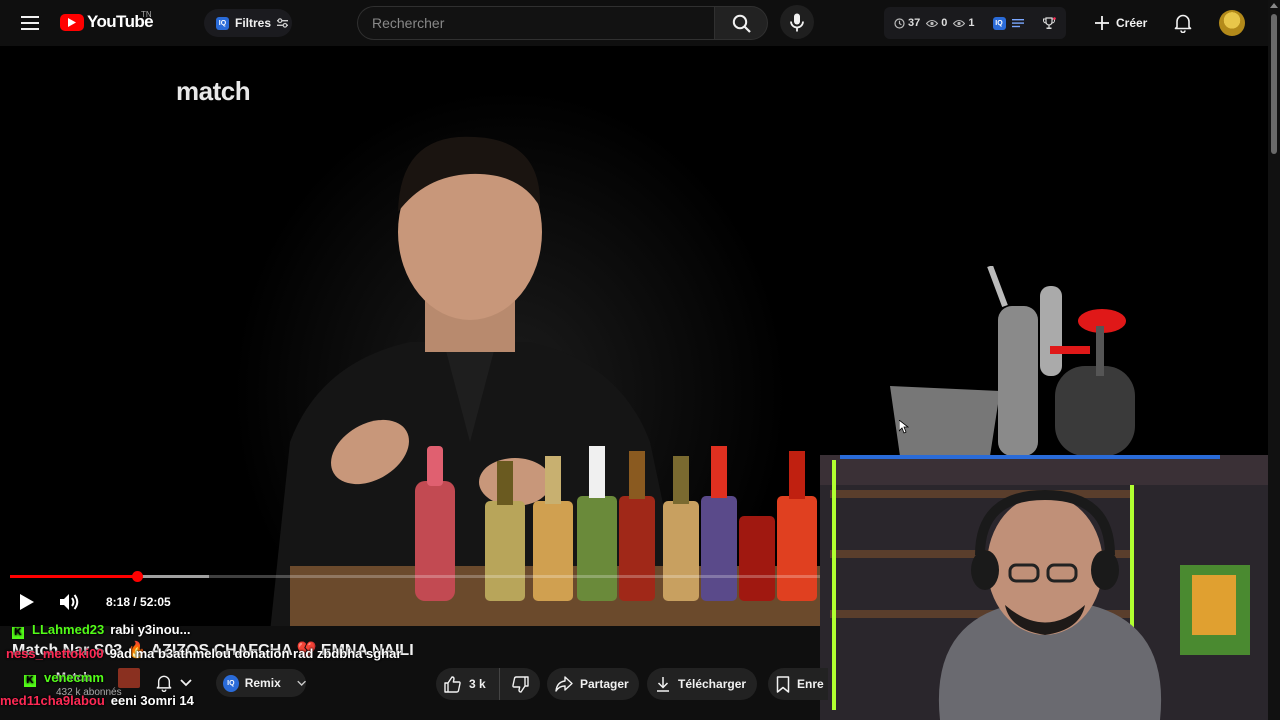 Image resolution: width=1280 pixels, height=720 pixels. Describe the element at coordinates (564, 684) in the screenshot. I see `share-icon` at that location.